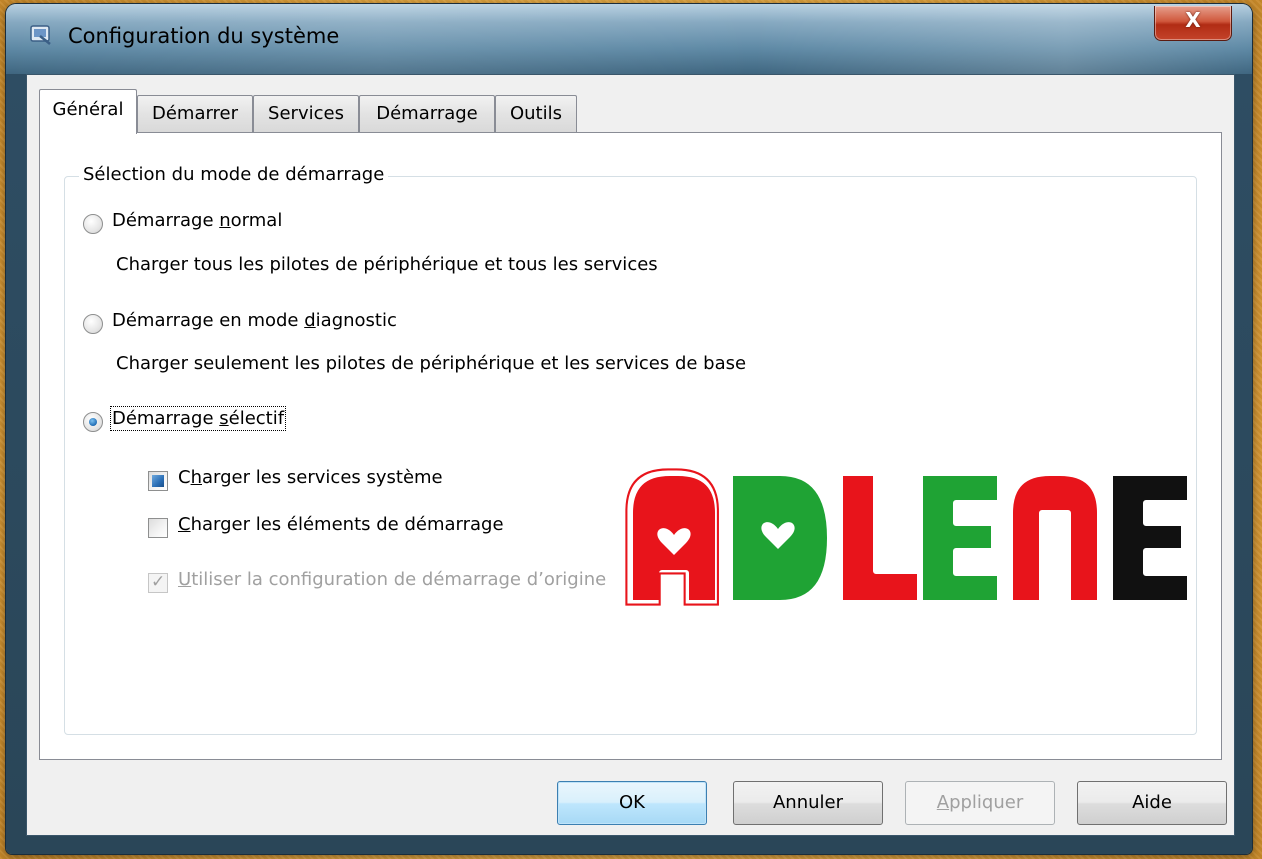 The image size is (1262, 859). What do you see at coordinates (93, 224) in the screenshot?
I see `normal-startup-radio` at bounding box center [93, 224].